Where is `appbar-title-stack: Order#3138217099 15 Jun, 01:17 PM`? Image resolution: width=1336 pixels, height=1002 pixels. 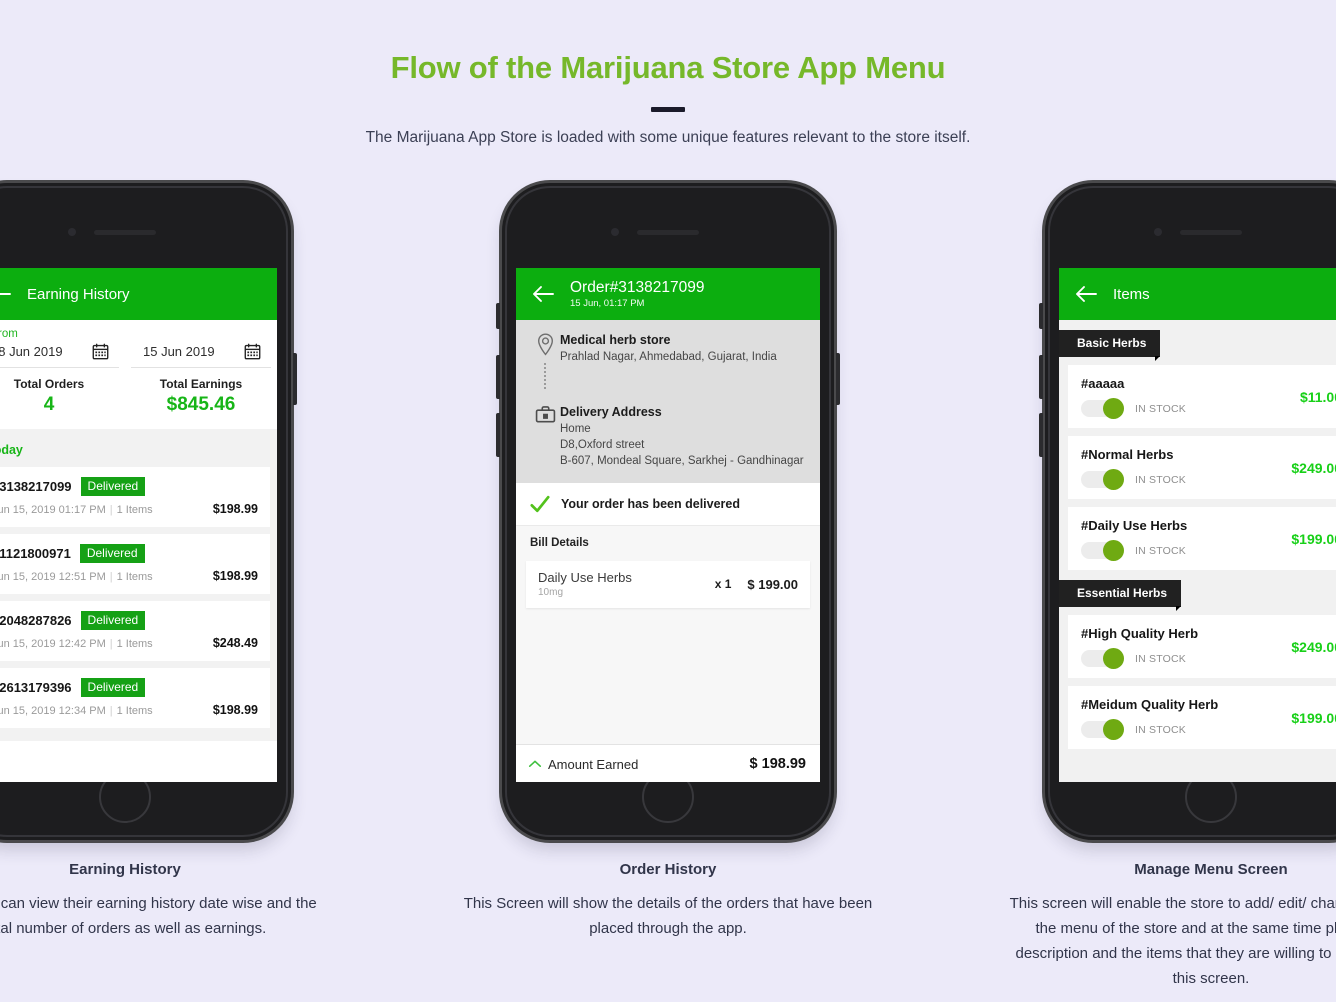
appbar-title-stack: Order#3138217099 15 Jun, 01:17 PM is located at coordinates (637, 294).